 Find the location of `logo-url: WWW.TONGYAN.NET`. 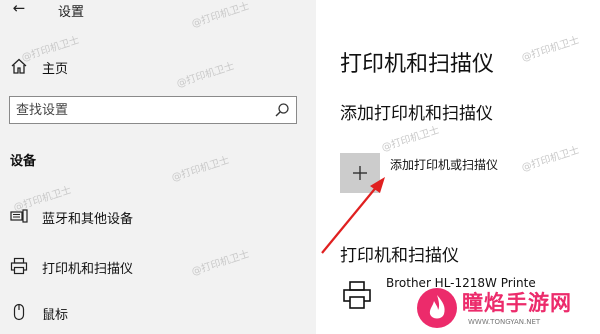

logo-url: WWW.TONGYAN.NET is located at coordinates (504, 322).